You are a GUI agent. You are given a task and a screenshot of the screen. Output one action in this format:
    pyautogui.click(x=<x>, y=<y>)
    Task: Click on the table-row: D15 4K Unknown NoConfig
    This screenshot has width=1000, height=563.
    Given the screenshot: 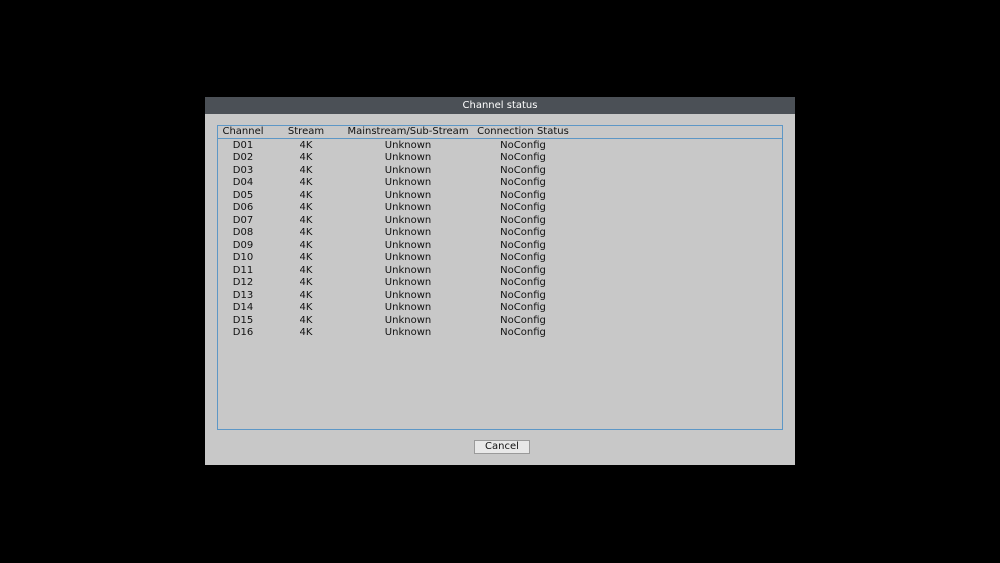 What is the action you would take?
    pyautogui.click(x=500, y=321)
    